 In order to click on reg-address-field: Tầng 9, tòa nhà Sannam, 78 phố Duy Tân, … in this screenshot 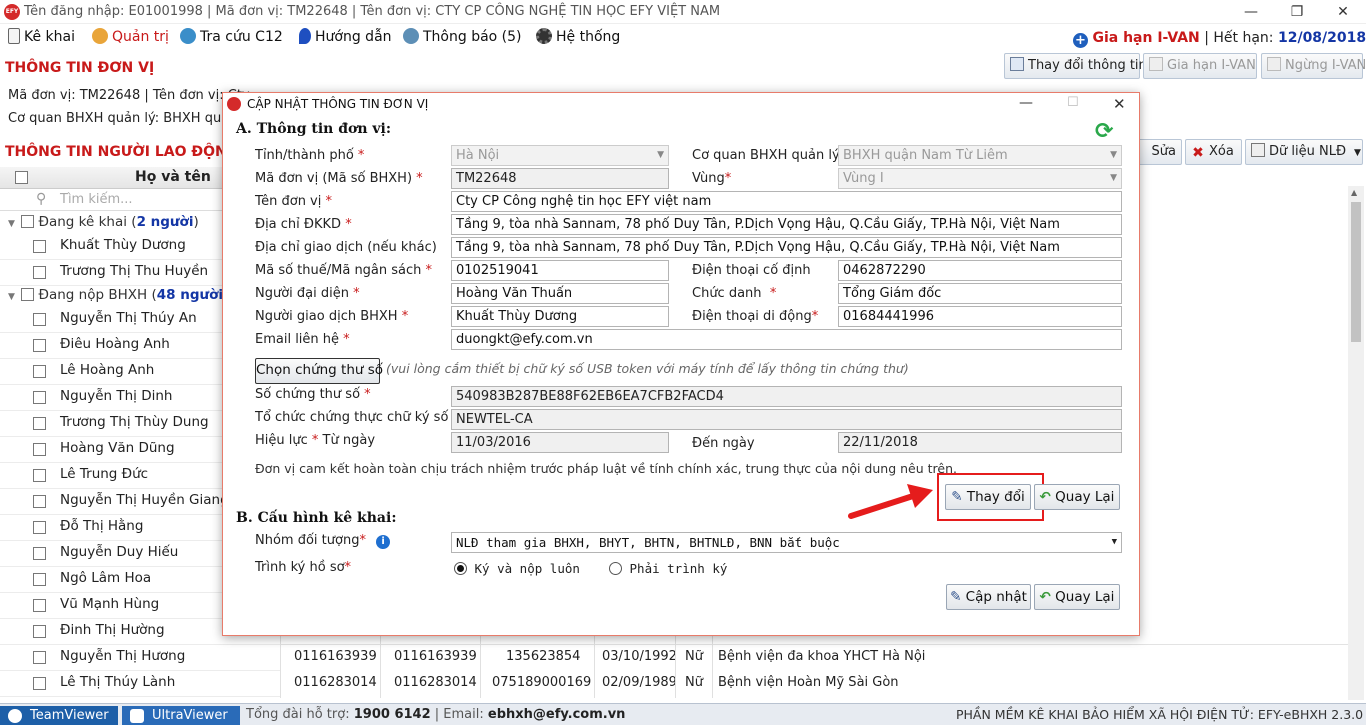, I will do `click(786, 224)`.